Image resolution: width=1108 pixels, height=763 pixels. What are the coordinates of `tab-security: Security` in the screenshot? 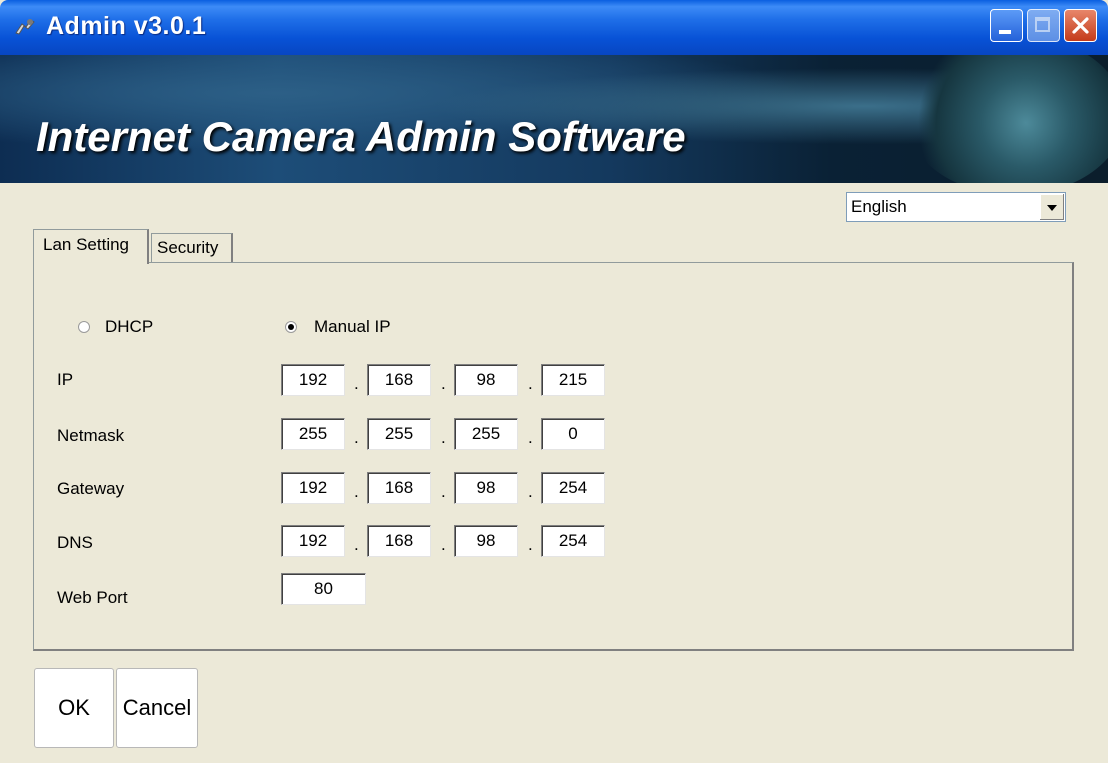 It's located at (192, 247).